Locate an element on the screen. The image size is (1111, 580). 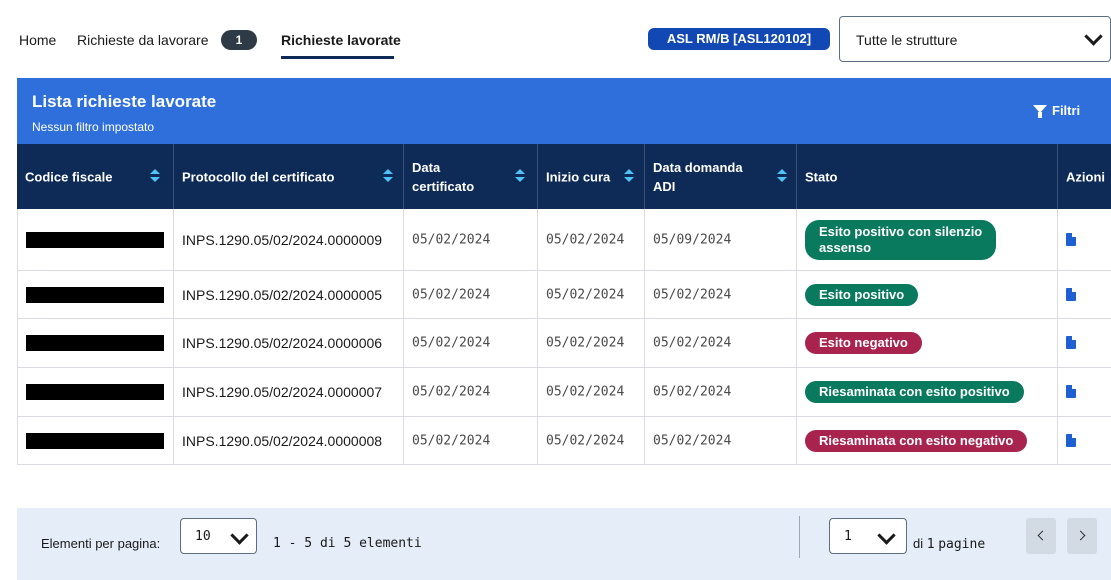
cell-stato: Riesaminata con esito negativo is located at coordinates (927, 440).